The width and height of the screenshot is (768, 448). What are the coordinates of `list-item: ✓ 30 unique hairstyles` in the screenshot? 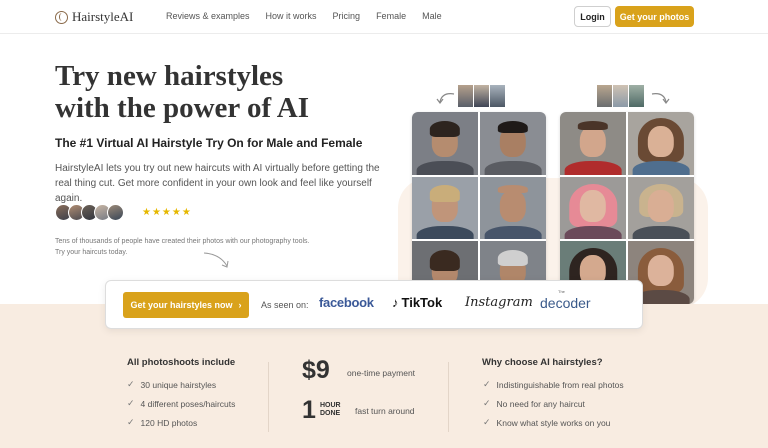 It's located at (171, 384).